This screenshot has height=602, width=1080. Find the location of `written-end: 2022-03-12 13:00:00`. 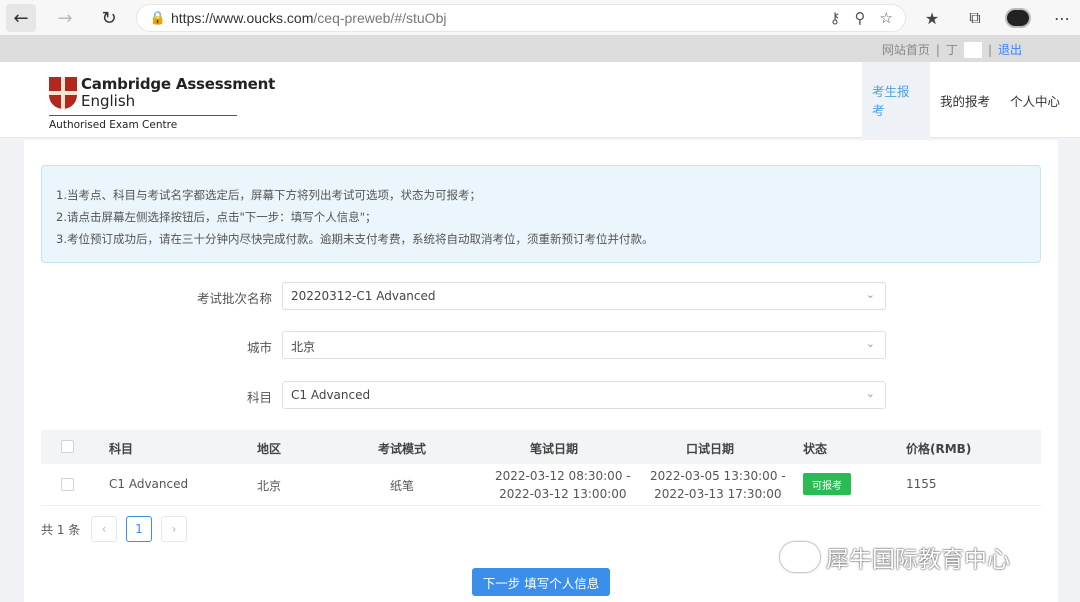

written-end: 2022-03-12 13:00:00 is located at coordinates (563, 494).